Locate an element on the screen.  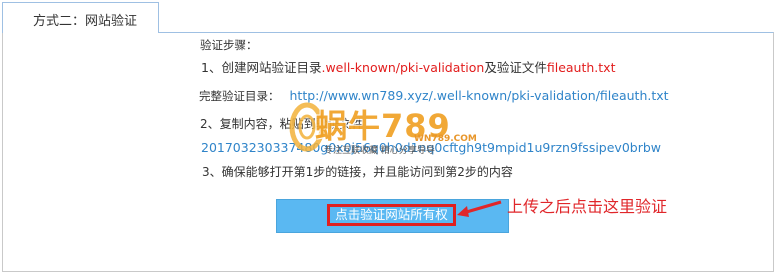
step-2-prefix: 2、复制内容，粘贴到验证文件 is located at coordinates (282, 124).